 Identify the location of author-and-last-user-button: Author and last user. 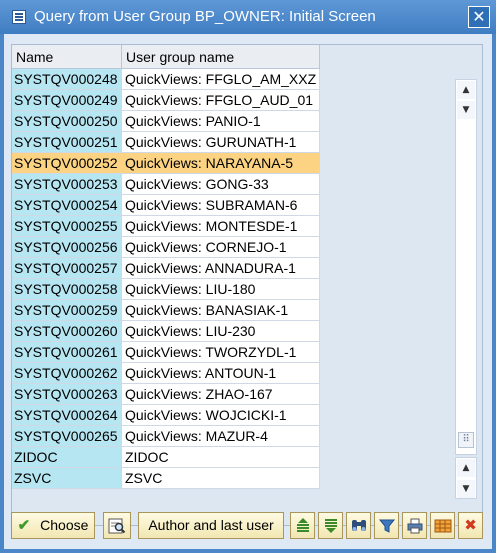
(211, 525).